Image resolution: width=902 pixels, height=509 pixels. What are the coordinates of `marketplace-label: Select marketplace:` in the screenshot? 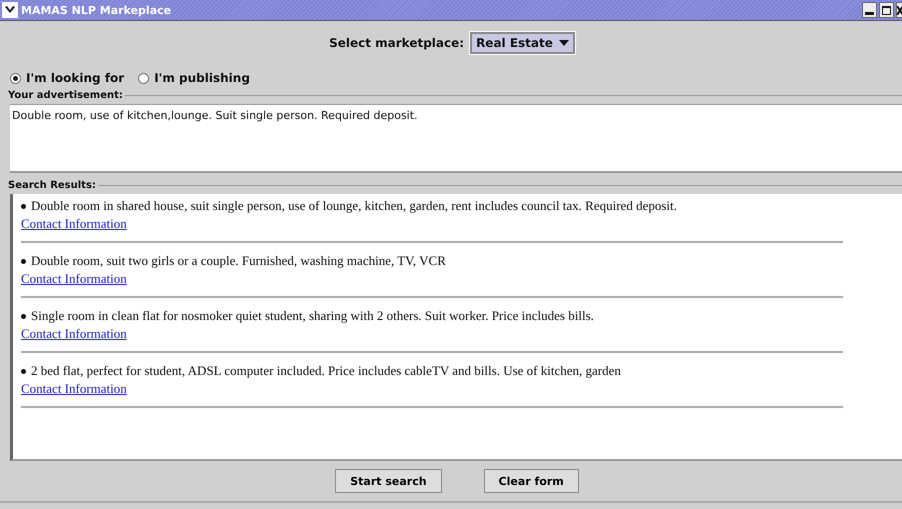 It's located at (396, 43).